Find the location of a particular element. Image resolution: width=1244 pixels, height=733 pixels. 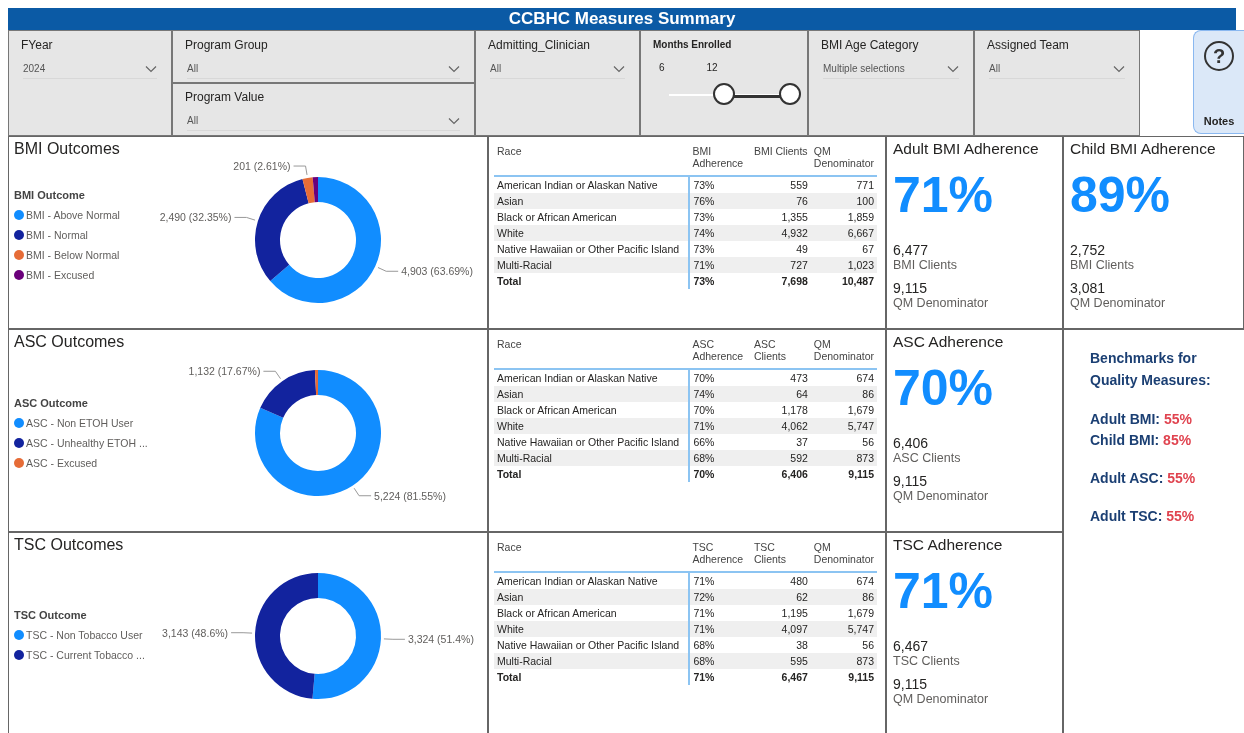

data-label: 201 (2.61%) is located at coordinates (262, 166).